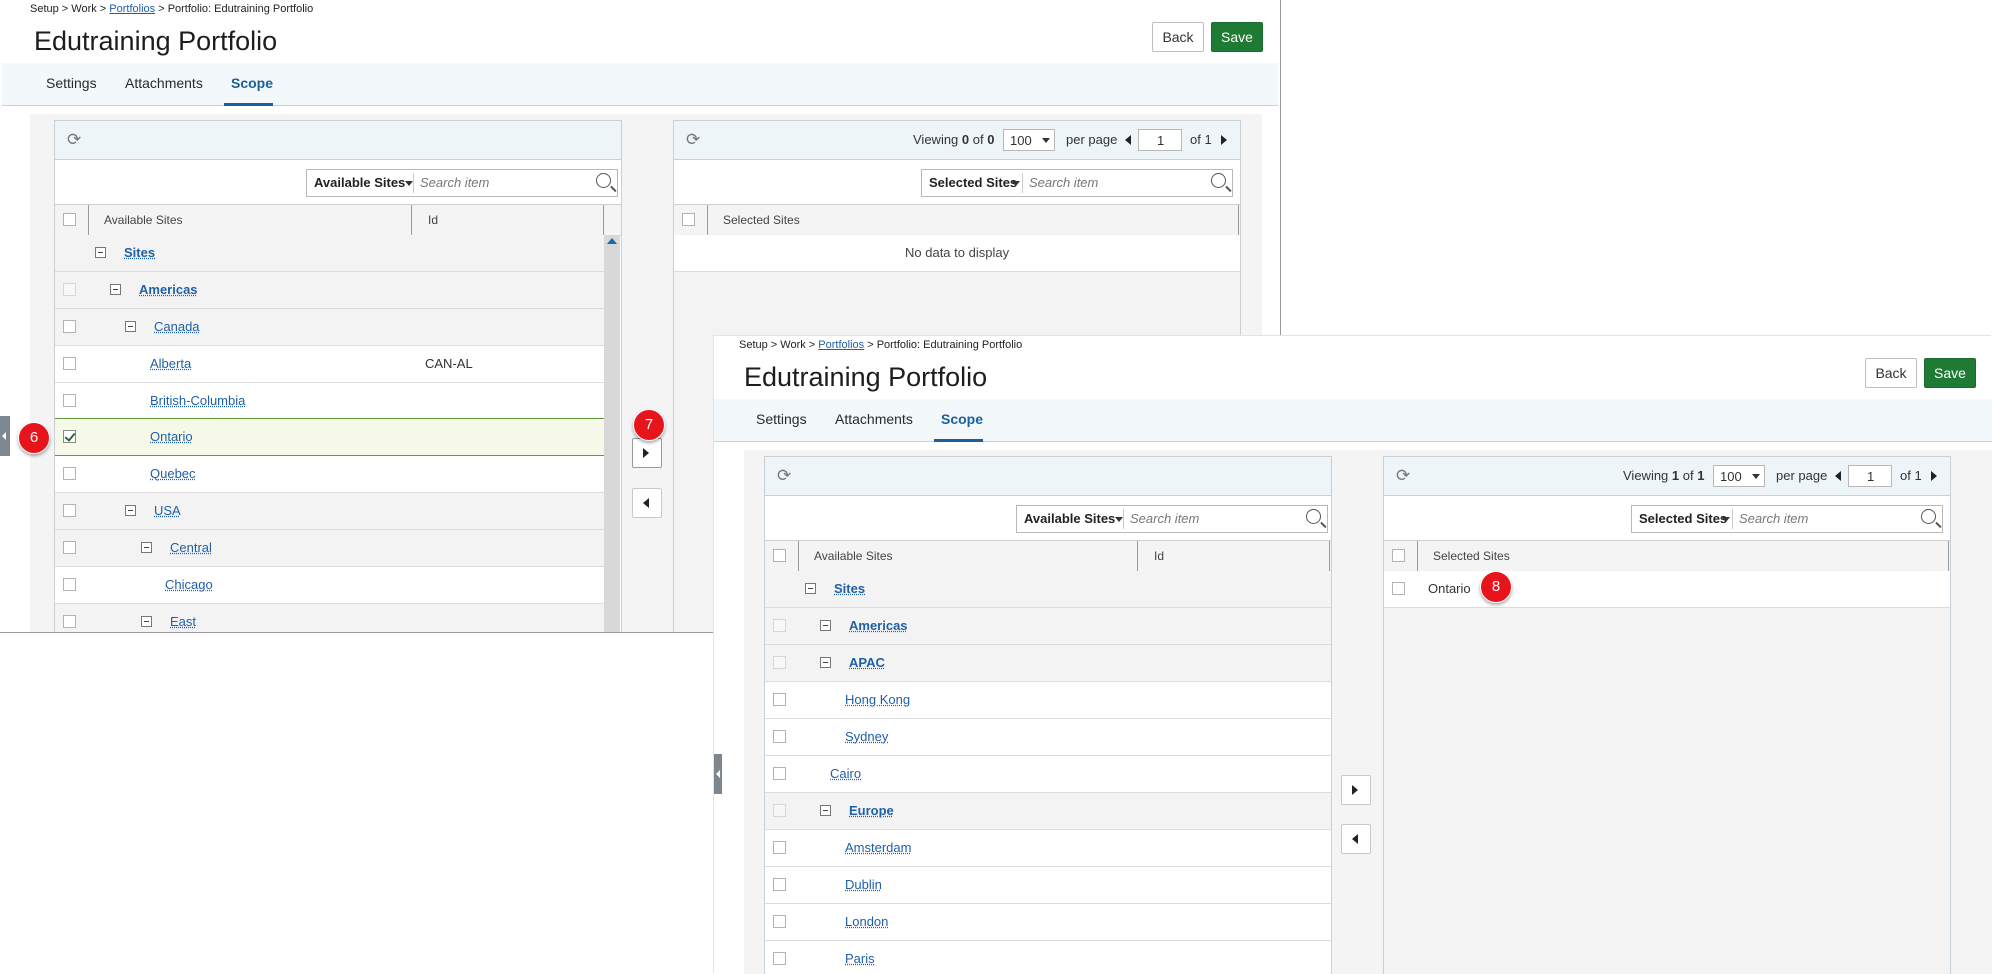 The image size is (1992, 974). What do you see at coordinates (1048, 700) in the screenshot?
I see `tree-row: Hong Kong` at bounding box center [1048, 700].